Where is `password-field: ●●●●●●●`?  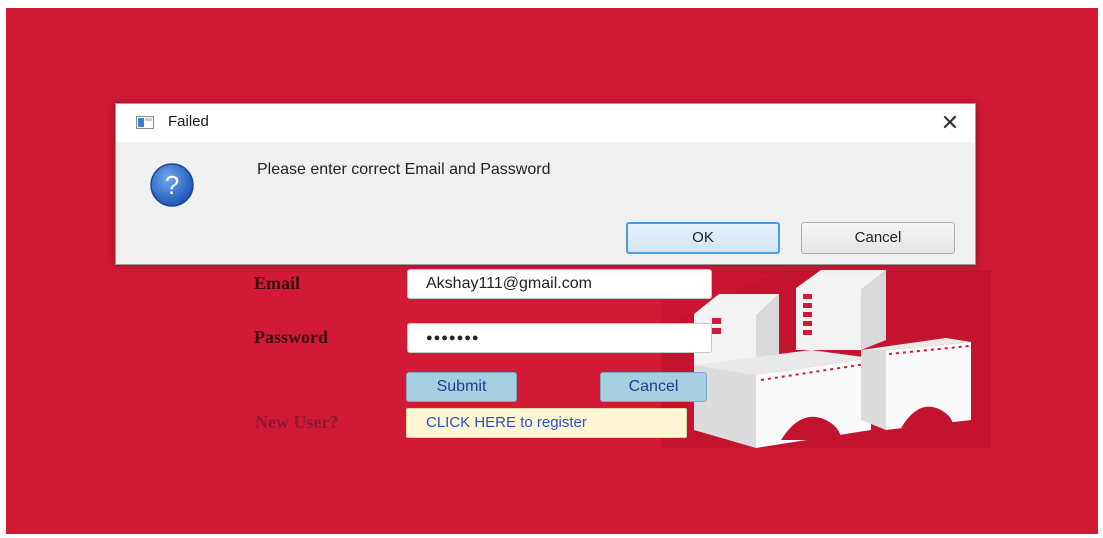 password-field: ●●●●●●● is located at coordinates (559, 338).